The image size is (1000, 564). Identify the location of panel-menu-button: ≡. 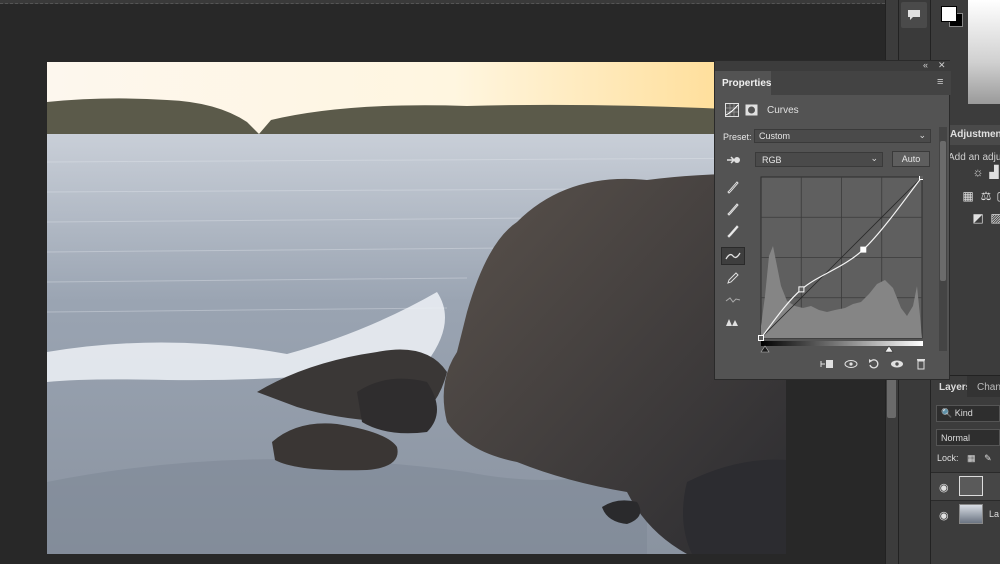
(940, 82).